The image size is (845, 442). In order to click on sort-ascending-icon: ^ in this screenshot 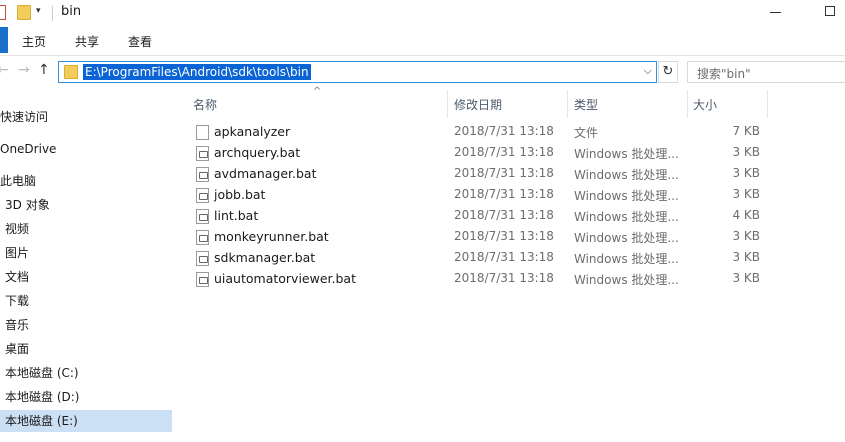, I will do `click(317, 91)`.